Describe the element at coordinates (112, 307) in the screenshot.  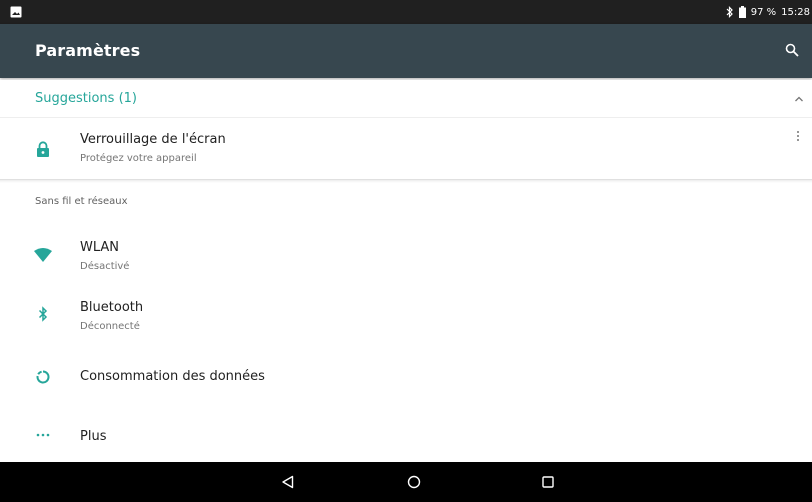
I see `setting-title: Bluetooth` at that location.